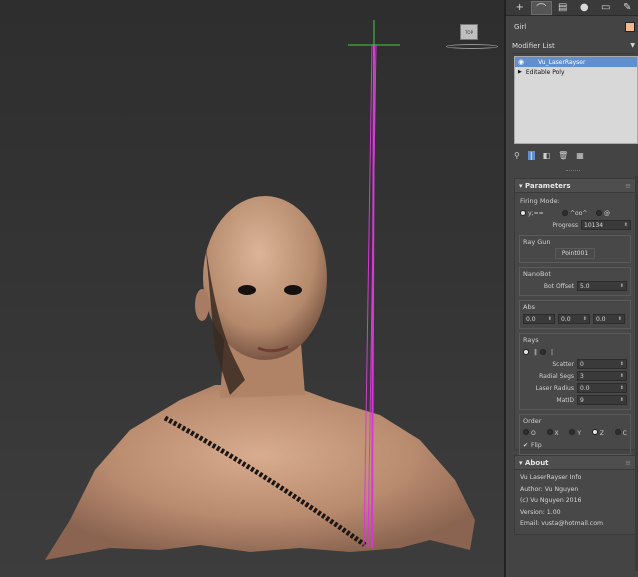 This screenshot has width=638, height=577. Describe the element at coordinates (549, 432) in the screenshot. I see `order-radio-x` at that location.